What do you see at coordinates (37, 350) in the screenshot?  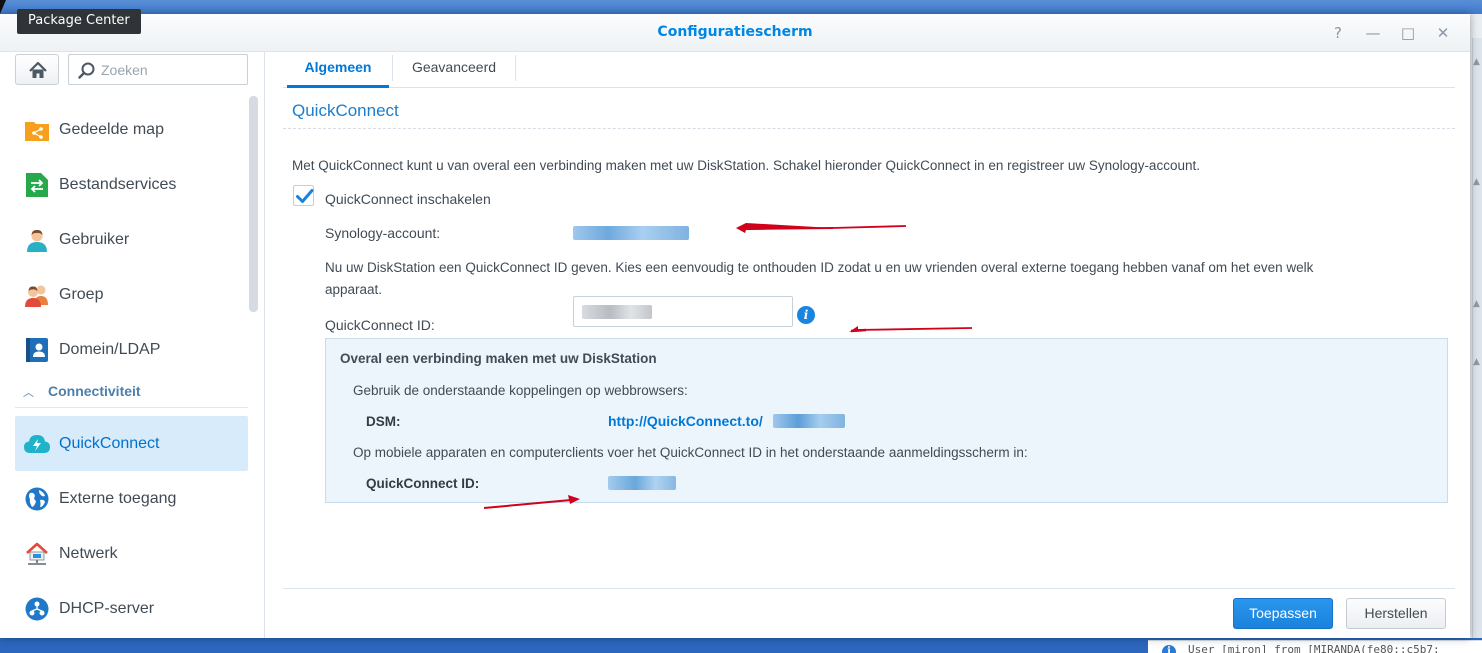 I see `domain-ldap-icon` at bounding box center [37, 350].